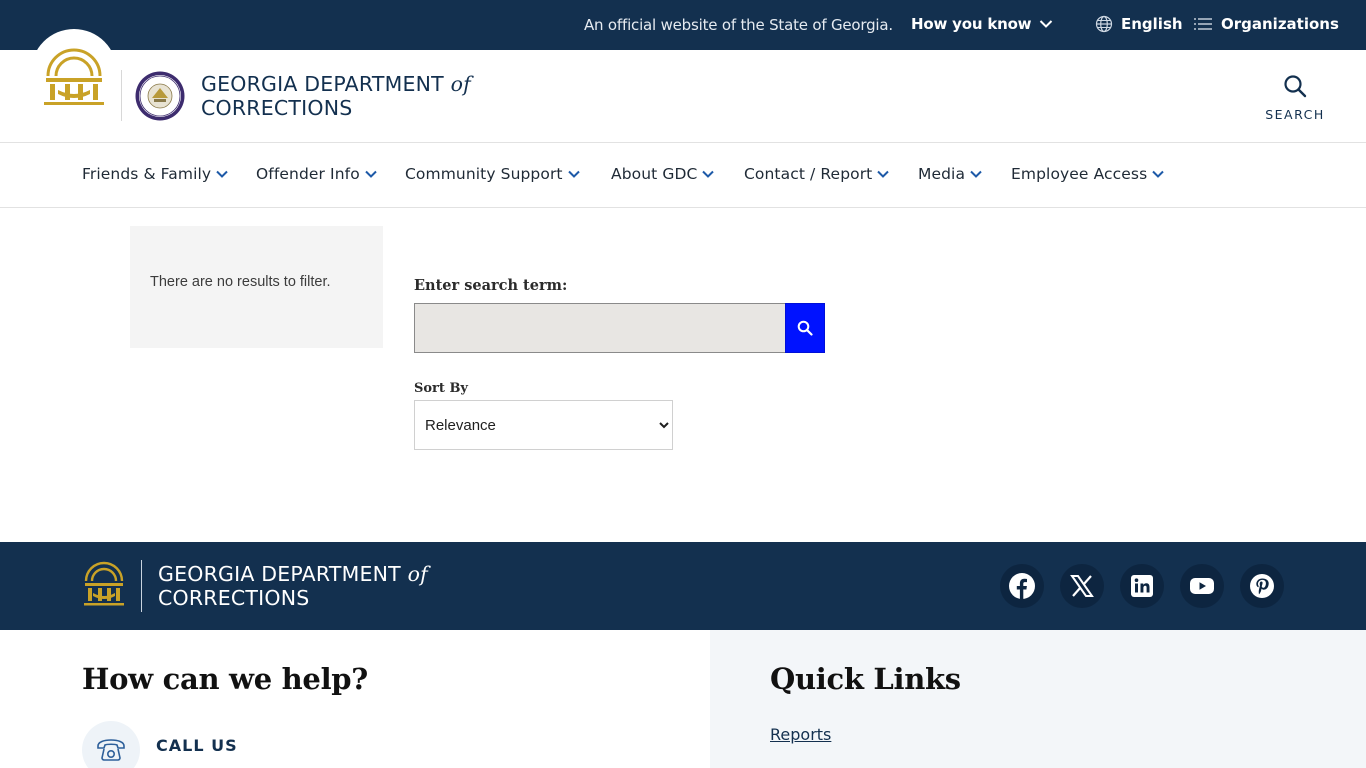 This screenshot has width=1366, height=768. I want to click on nav-item-community-support: Community Support, so click(492, 174).